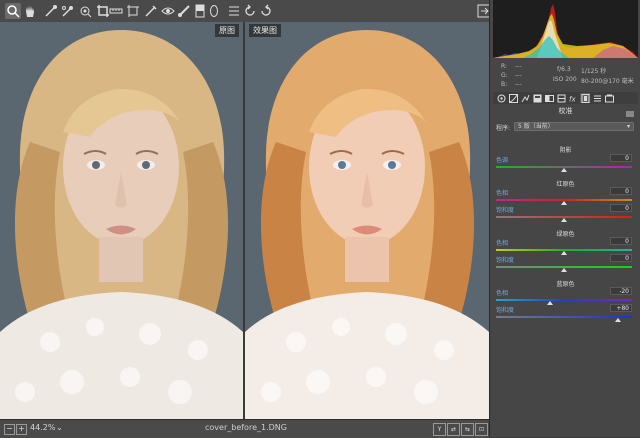 The width and height of the screenshot is (640, 438). Describe the element at coordinates (481, 429) in the screenshot. I see `toggle-settings-button: ⊡` at that location.